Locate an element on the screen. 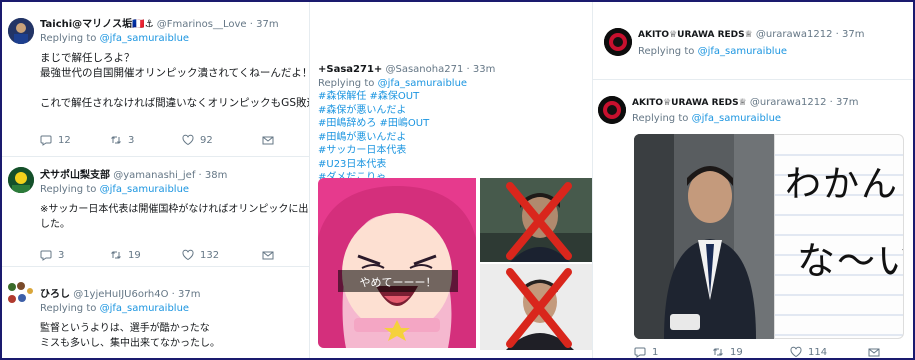  tweet-text: ※サッカー日本代表は開催国枠がなければオリンピックに出られませんで した。 is located at coordinates (174, 217).